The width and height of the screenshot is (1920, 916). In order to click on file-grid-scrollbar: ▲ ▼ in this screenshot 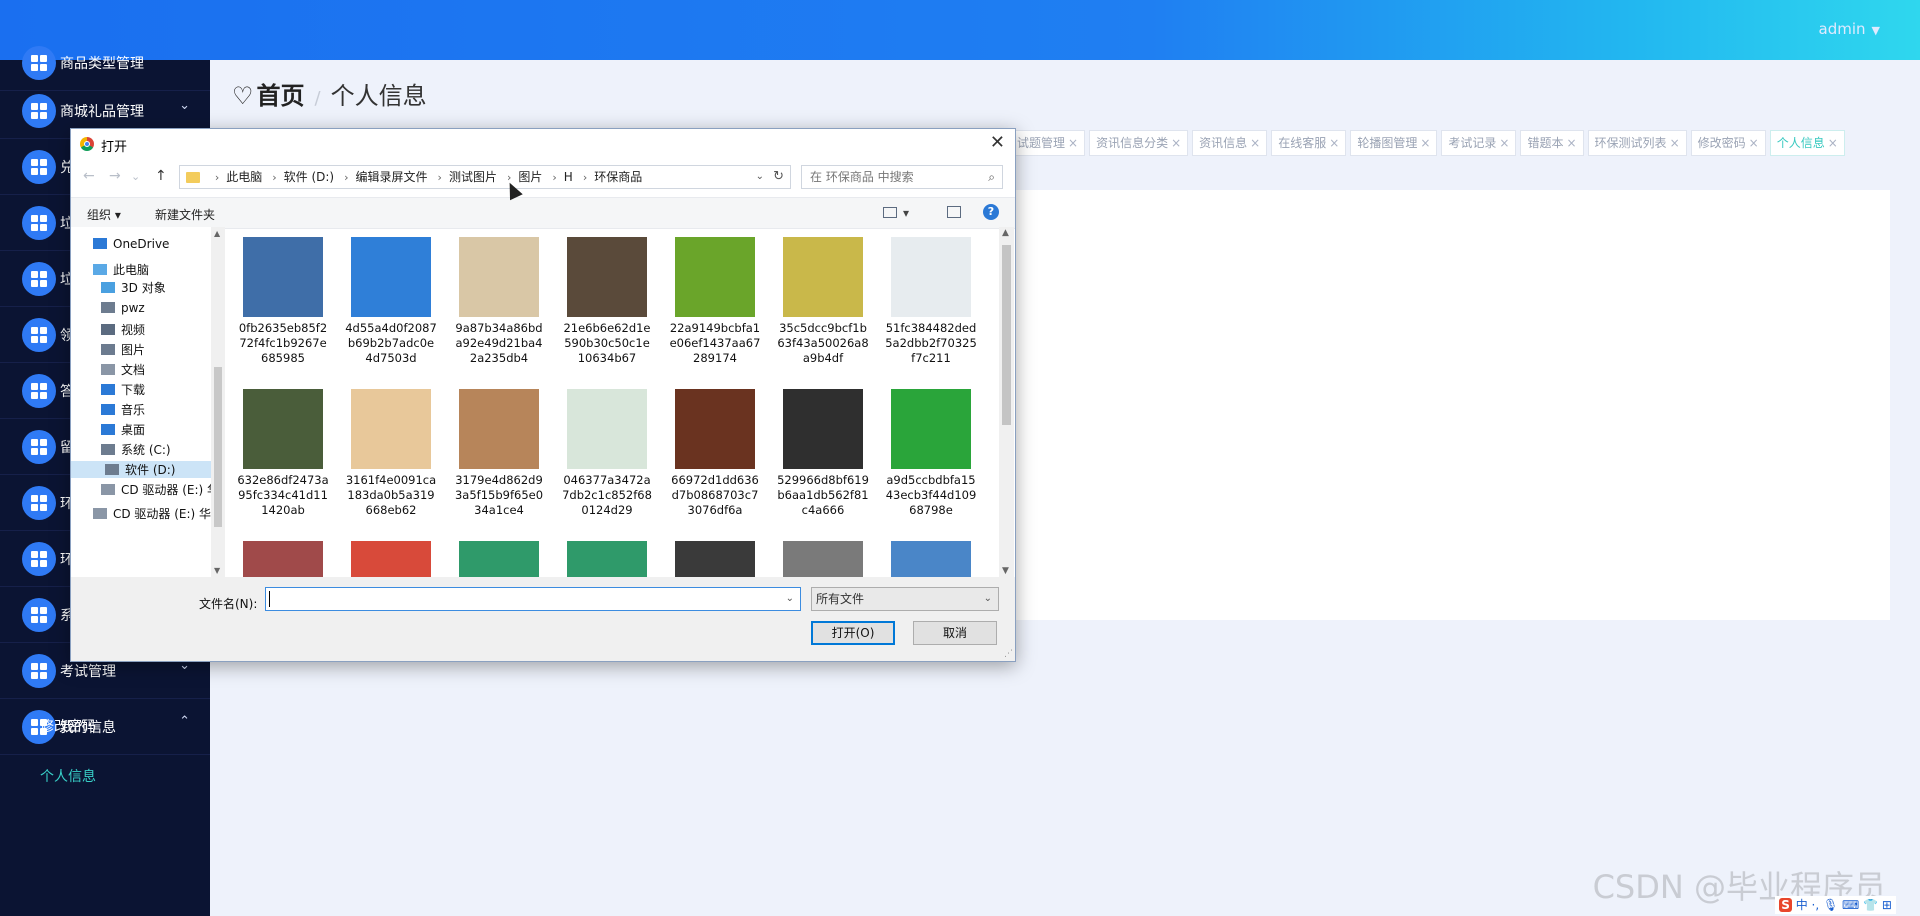, I will do `click(1006, 402)`.